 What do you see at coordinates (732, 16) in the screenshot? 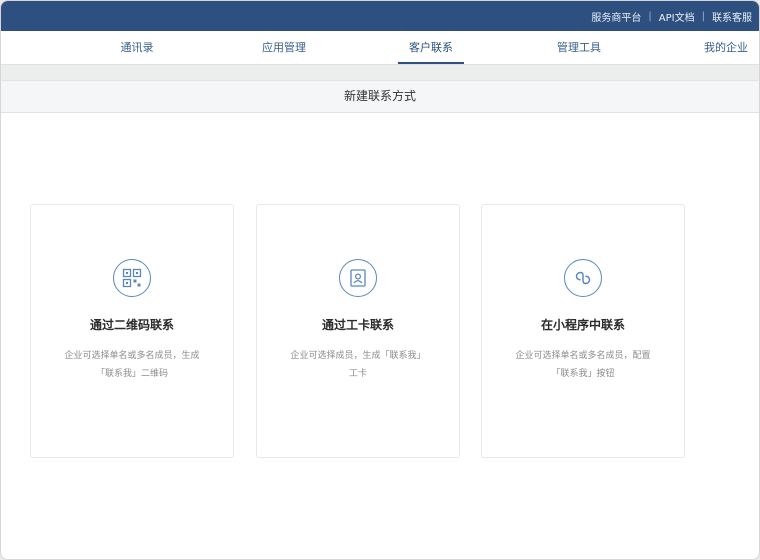
I see `contact-support-link: 联系客服` at bounding box center [732, 16].